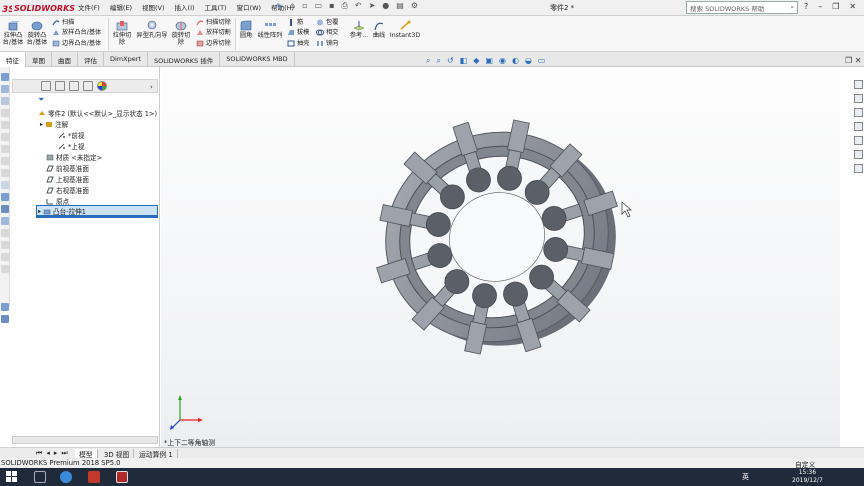  Describe the element at coordinates (41, 100) in the screenshot. I see `filter-icon: ⏷` at that location.